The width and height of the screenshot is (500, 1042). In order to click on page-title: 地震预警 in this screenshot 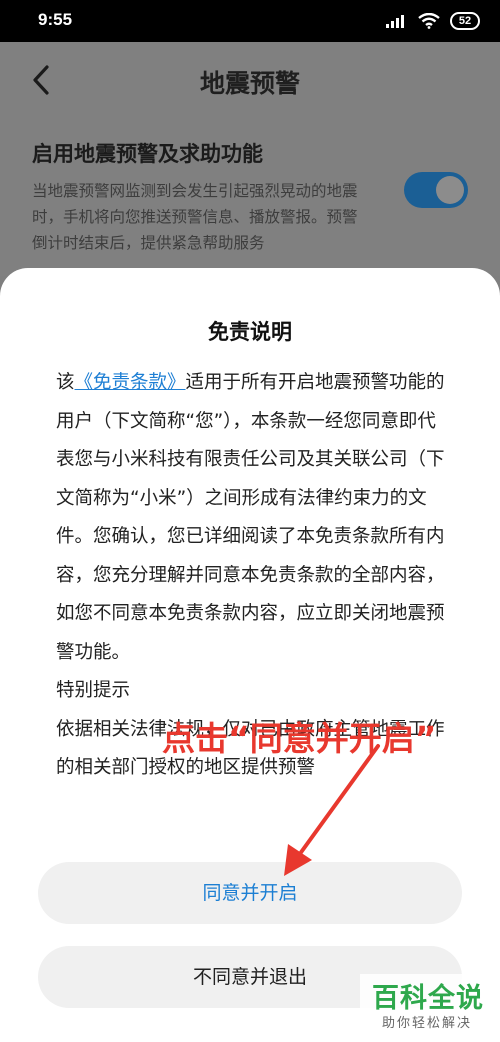, I will do `click(249, 83)`.